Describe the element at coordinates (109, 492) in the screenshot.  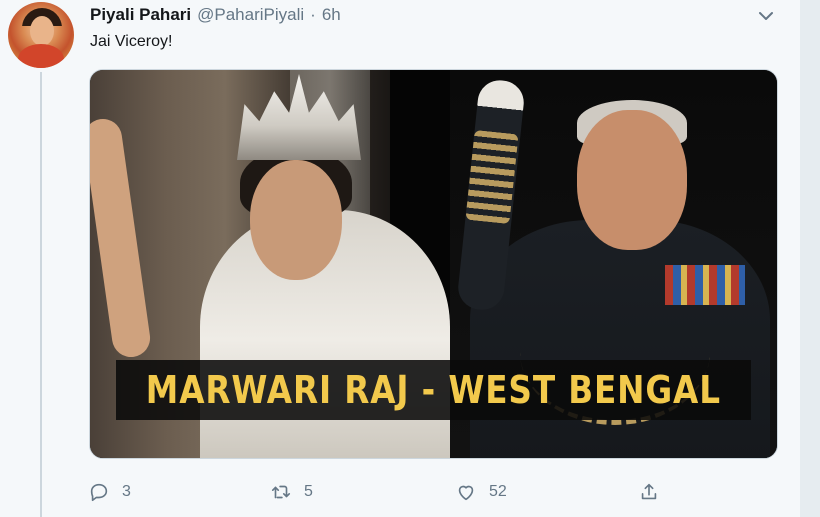
I see `reply-button: 3` at that location.